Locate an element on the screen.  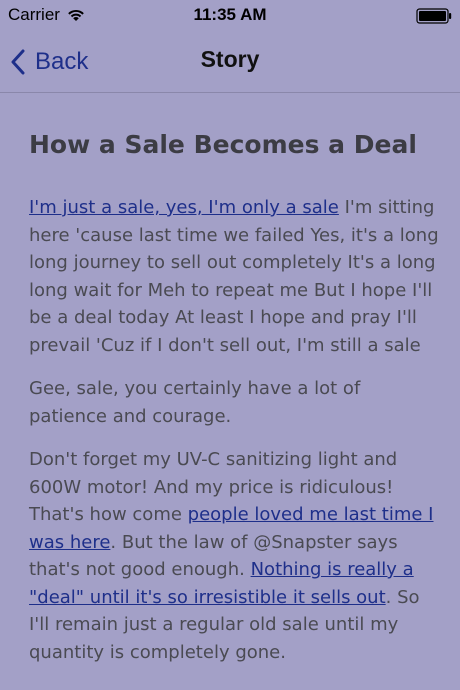
story-heading: How a Sale Becomes a Deal is located at coordinates (223, 144).